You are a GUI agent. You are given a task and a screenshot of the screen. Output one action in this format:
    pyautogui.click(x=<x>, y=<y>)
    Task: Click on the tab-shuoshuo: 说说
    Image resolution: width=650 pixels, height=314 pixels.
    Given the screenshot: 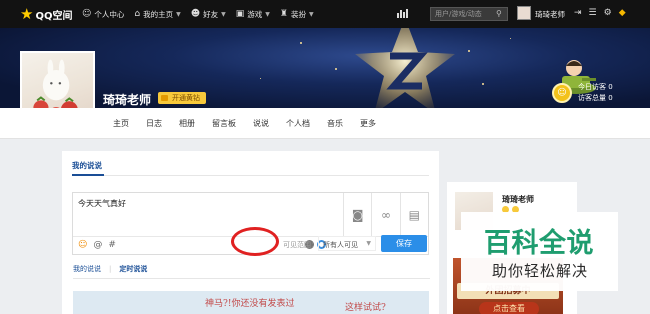 What is the action you would take?
    pyautogui.click(x=261, y=123)
    